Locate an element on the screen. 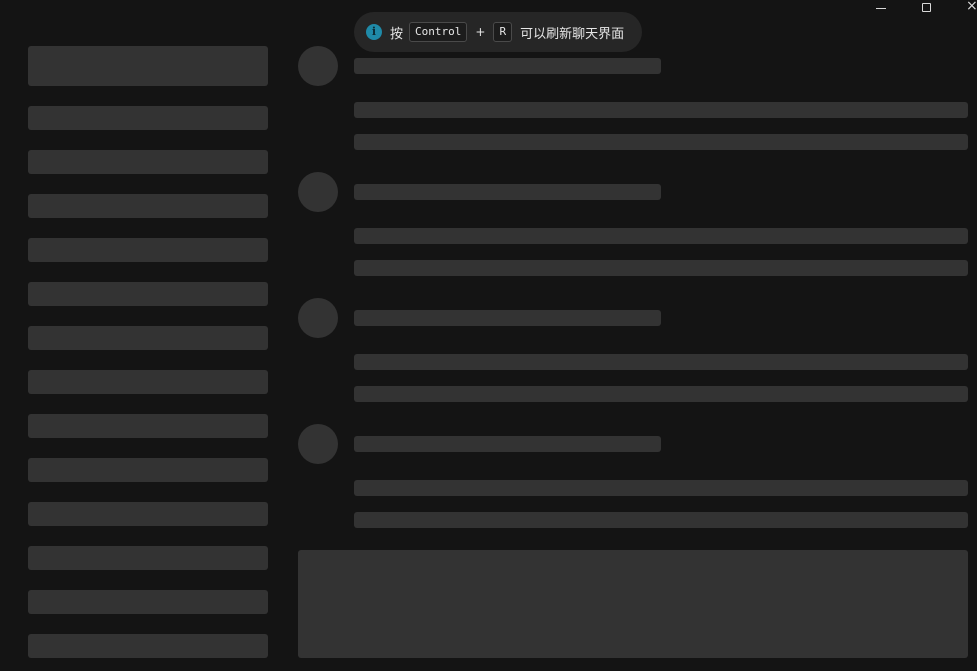 Image resolution: width=977 pixels, height=671 pixels. key-control: Control is located at coordinates (438, 32).